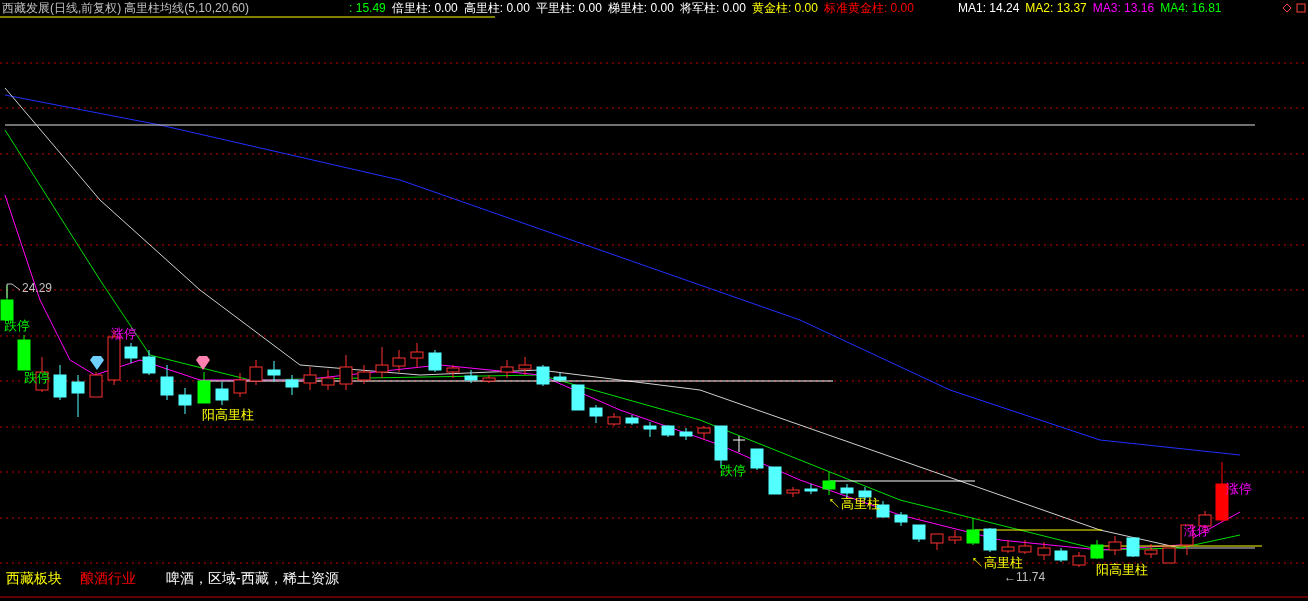 This screenshot has height=601, width=1308. What do you see at coordinates (988, 8) in the screenshot?
I see `average-reading: MA1: 14.24` at bounding box center [988, 8].